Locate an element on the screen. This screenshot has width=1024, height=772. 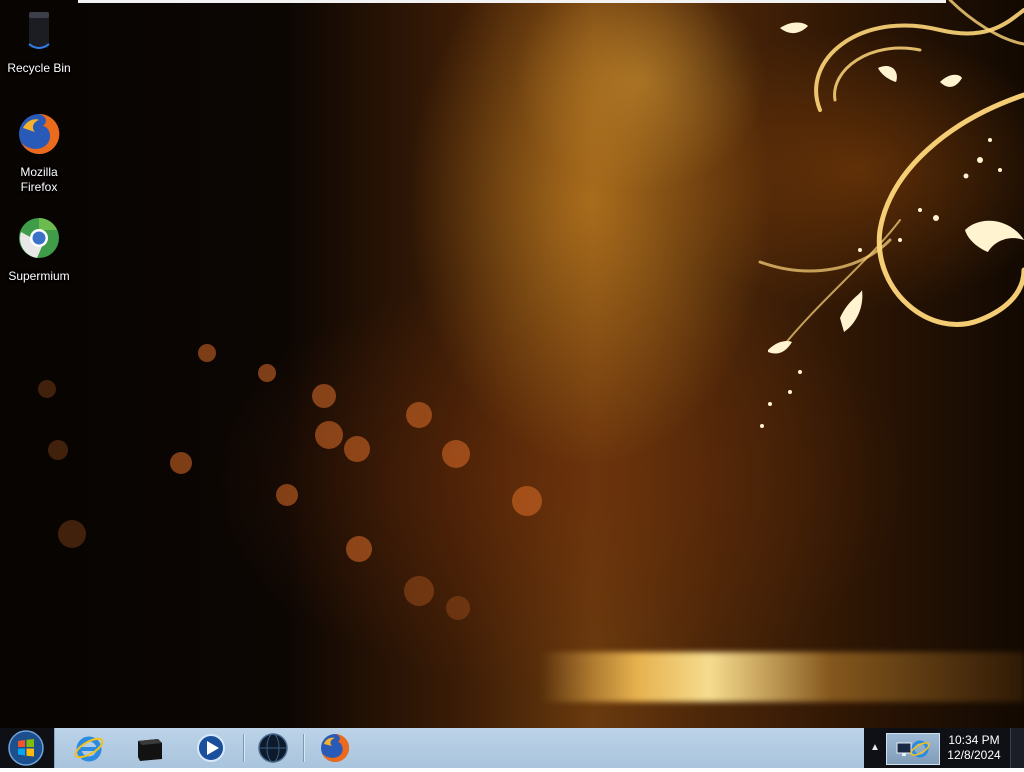
windows-logo-icon is located at coordinates (26, 748).